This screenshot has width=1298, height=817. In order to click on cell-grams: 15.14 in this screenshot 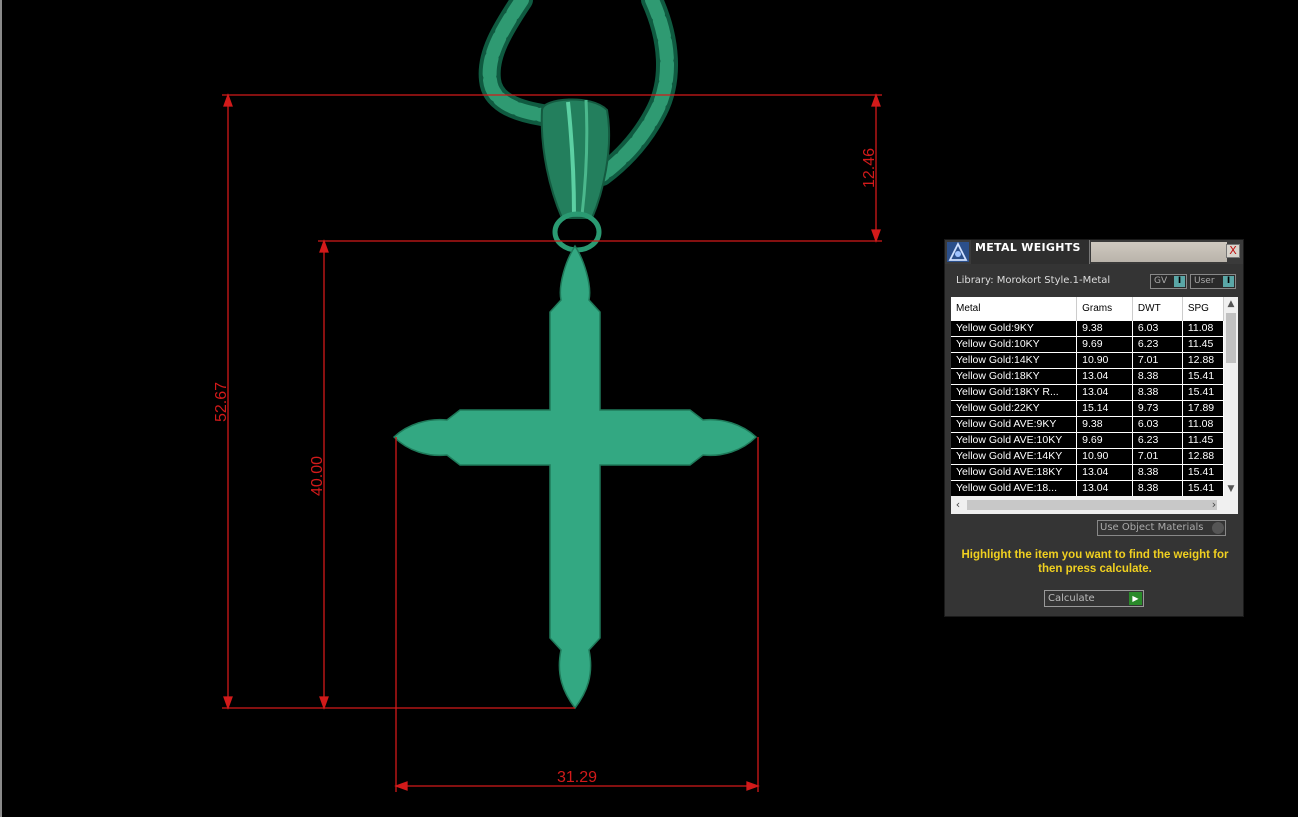, I will do `click(1105, 409)`.